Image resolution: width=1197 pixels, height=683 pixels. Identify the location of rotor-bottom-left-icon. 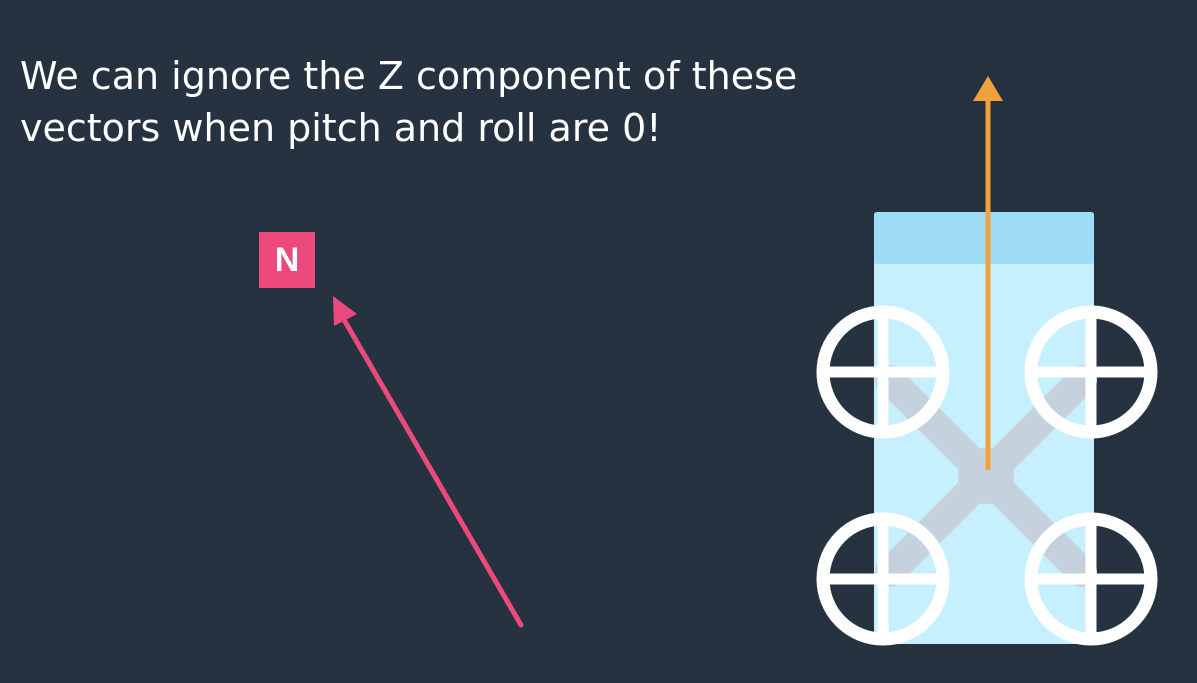
(883, 579).